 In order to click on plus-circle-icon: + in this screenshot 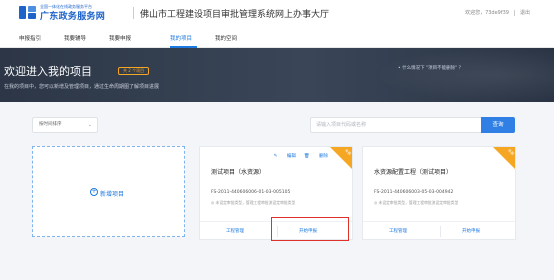, I will do `click(94, 192)`.